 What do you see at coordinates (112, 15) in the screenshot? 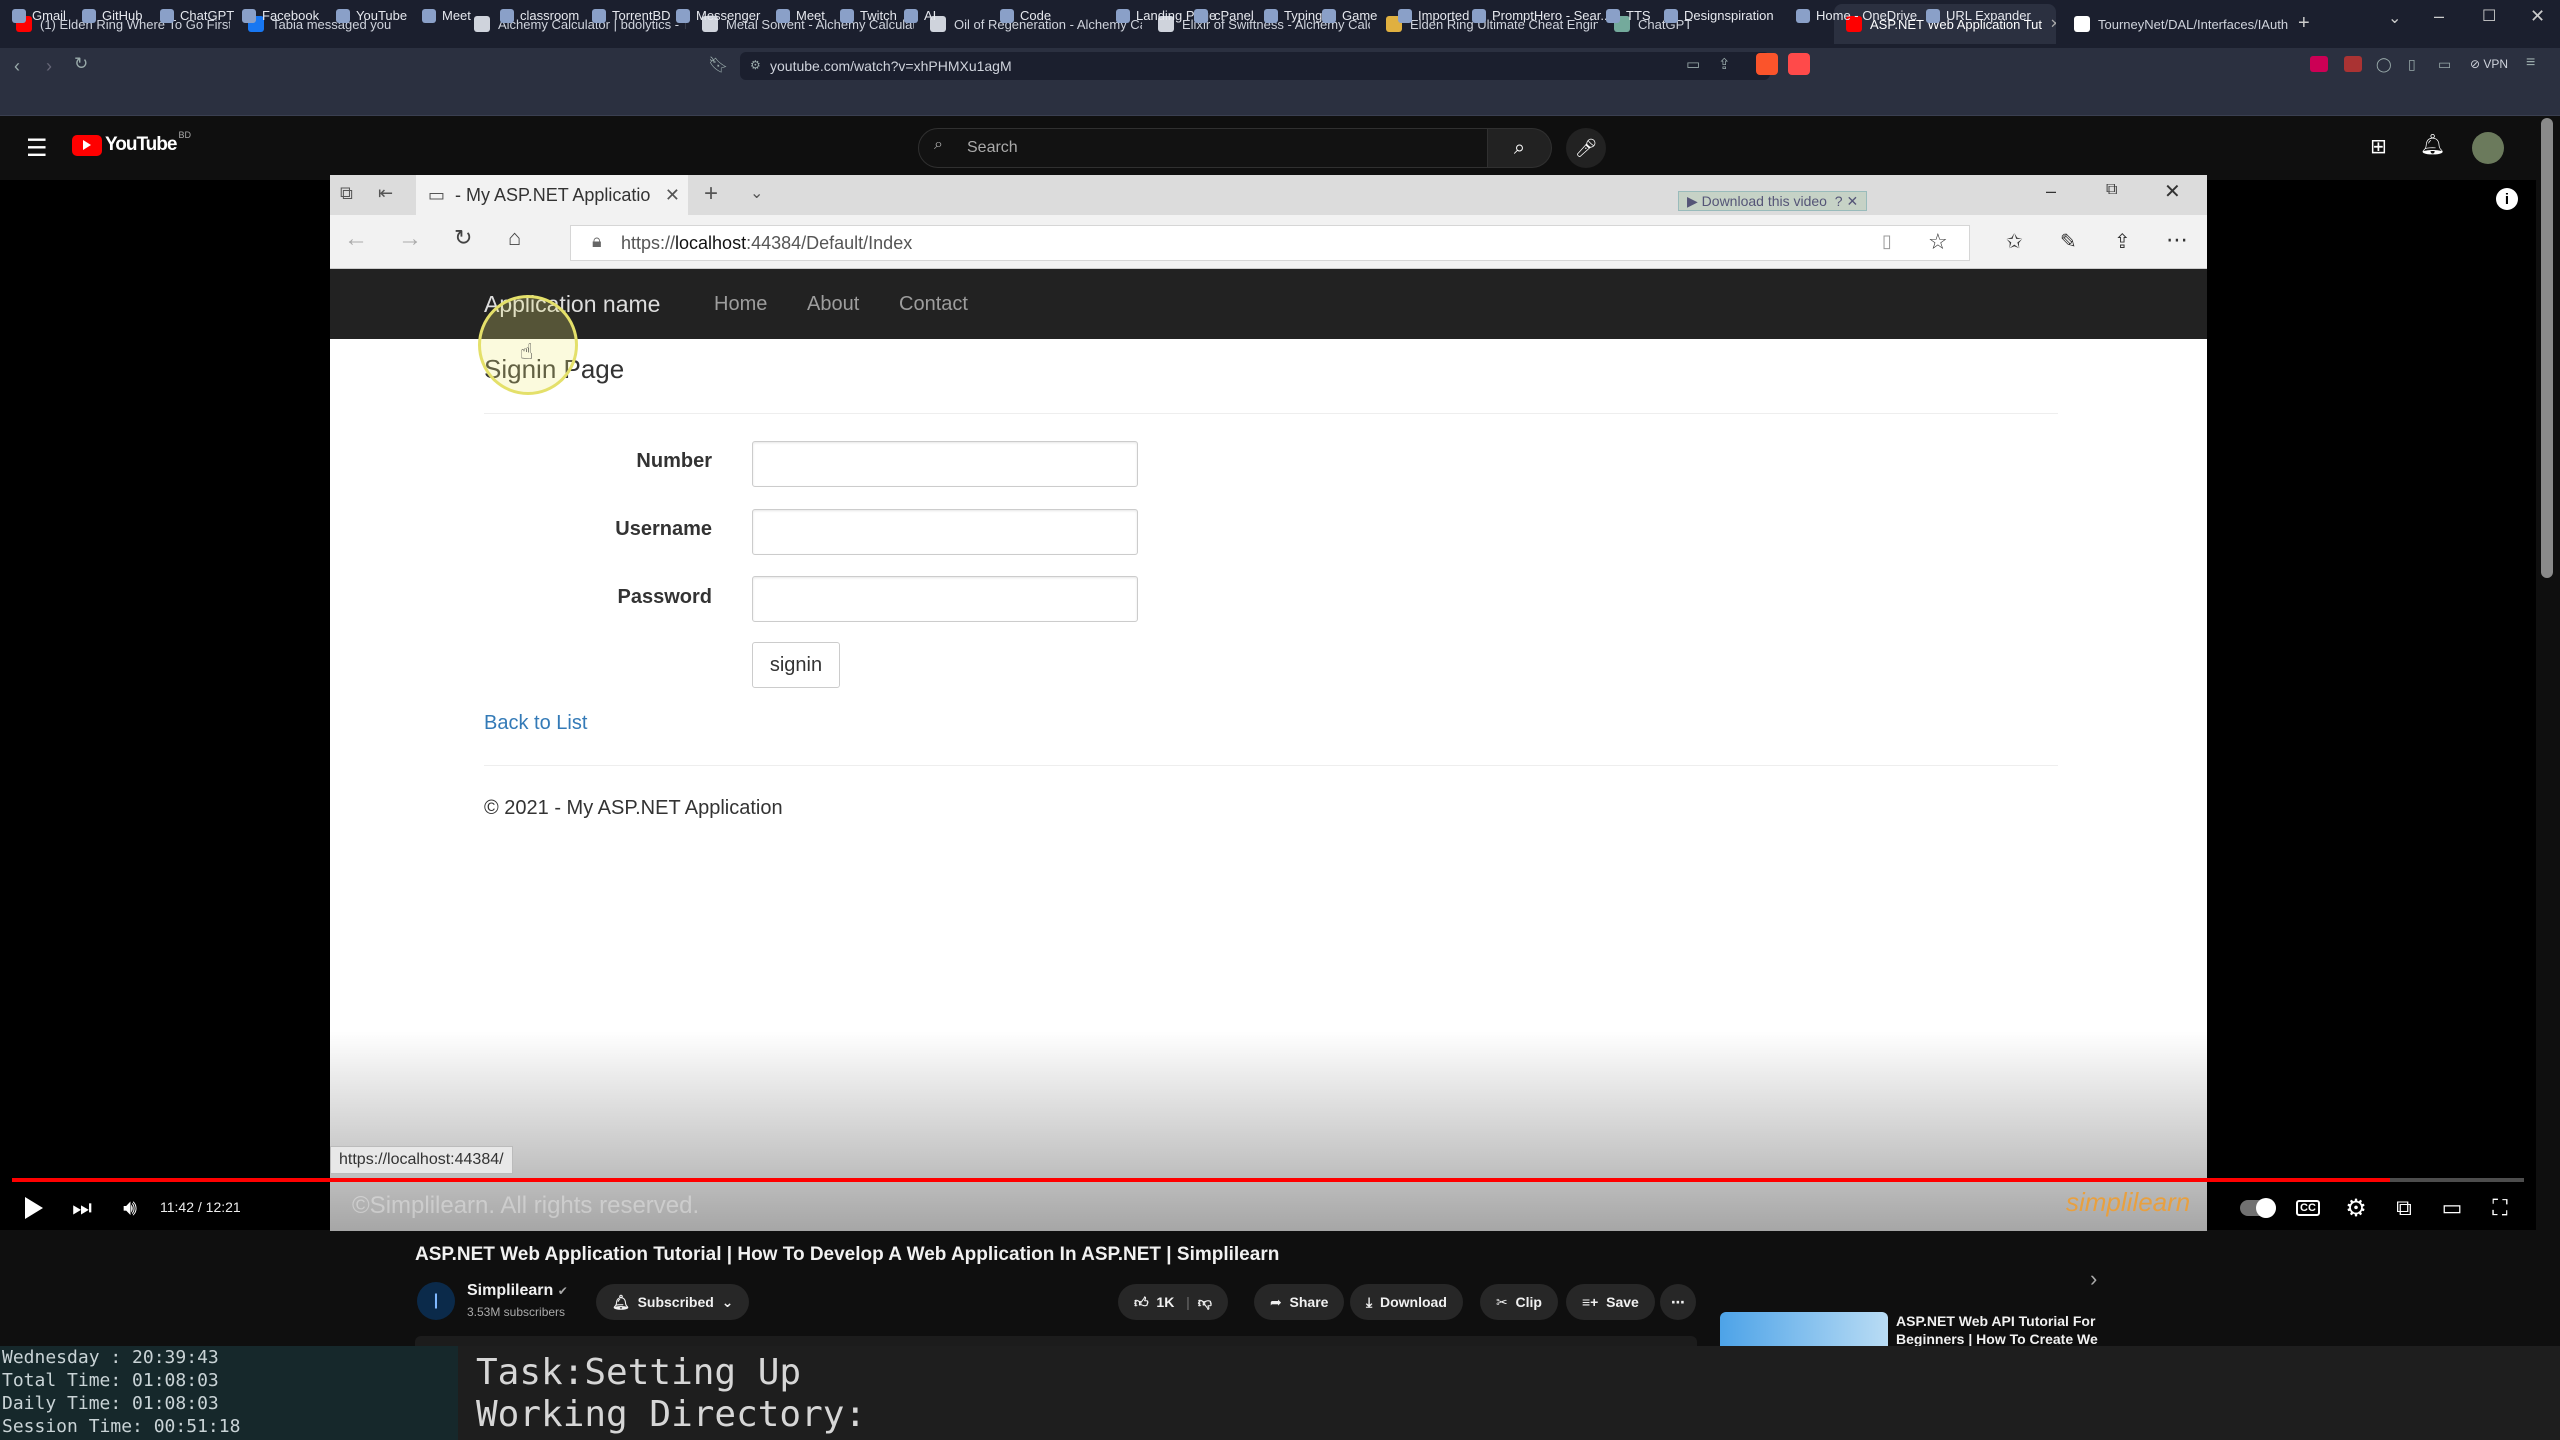
I see `bookmark-item: GitHub` at bounding box center [112, 15].